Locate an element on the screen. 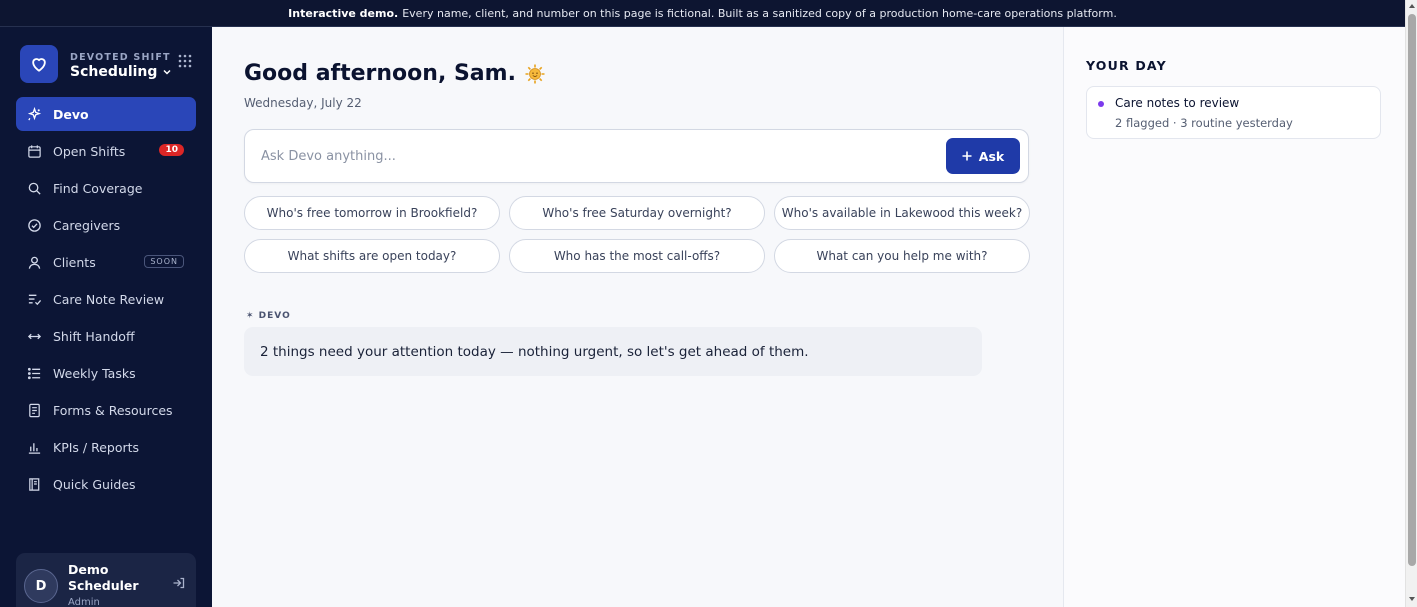 Image resolution: width=1417 pixels, height=607 pixels. list-check-icon is located at coordinates (35, 299).